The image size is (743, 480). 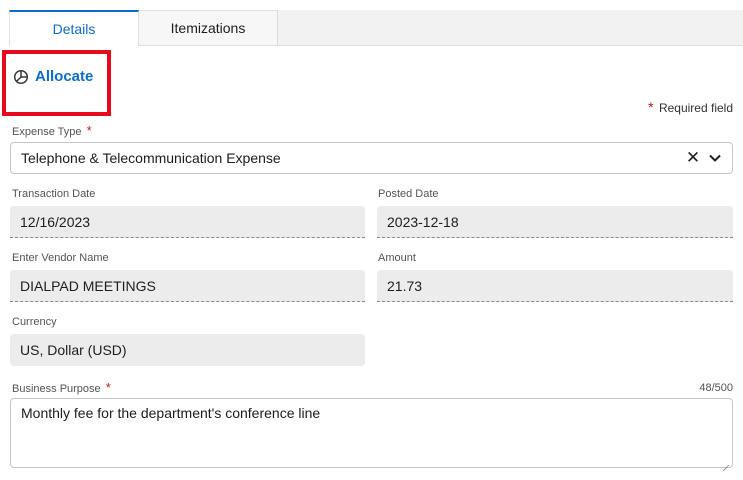 What do you see at coordinates (695, 108) in the screenshot?
I see `required-field-text: Required field` at bounding box center [695, 108].